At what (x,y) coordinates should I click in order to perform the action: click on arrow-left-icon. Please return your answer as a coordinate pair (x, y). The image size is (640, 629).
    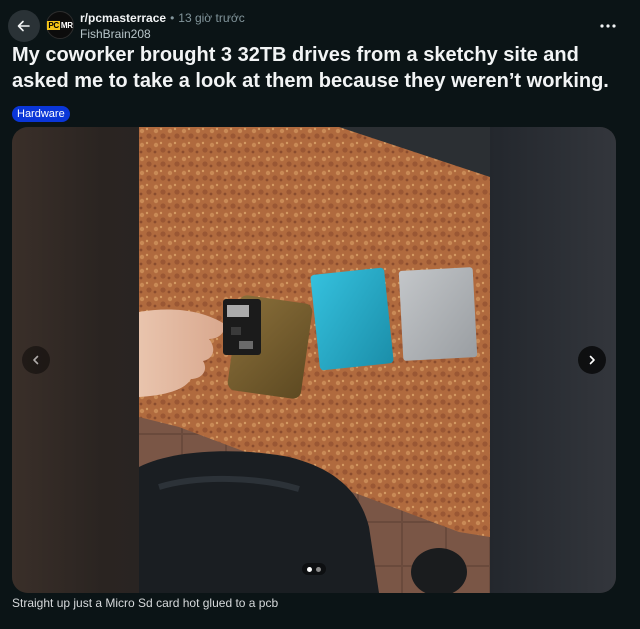
    Looking at the image, I should click on (23, 26).